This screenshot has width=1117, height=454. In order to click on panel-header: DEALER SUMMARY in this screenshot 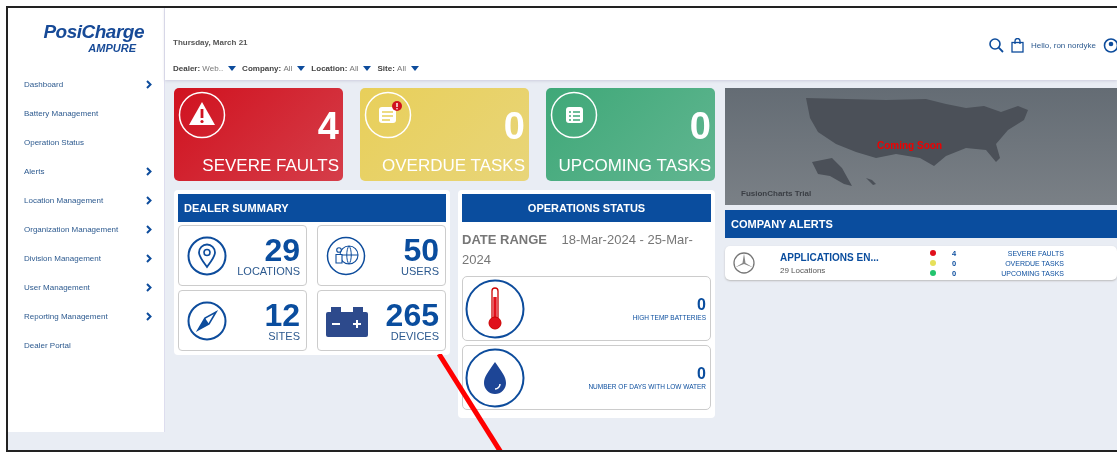, I will do `click(312, 208)`.